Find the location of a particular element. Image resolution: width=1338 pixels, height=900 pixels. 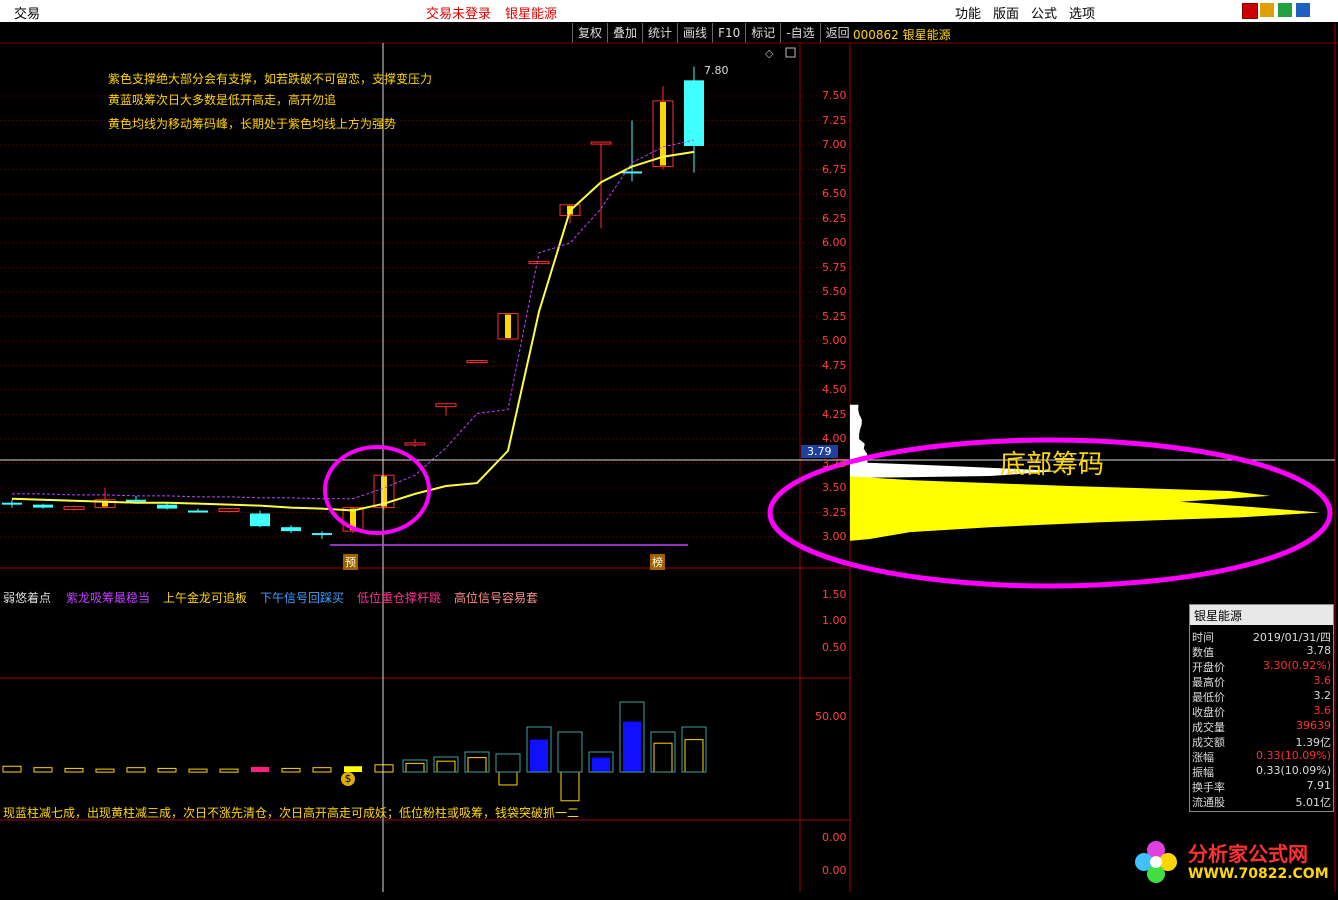

price-axis-label: 5.00 is located at coordinates (834, 340).